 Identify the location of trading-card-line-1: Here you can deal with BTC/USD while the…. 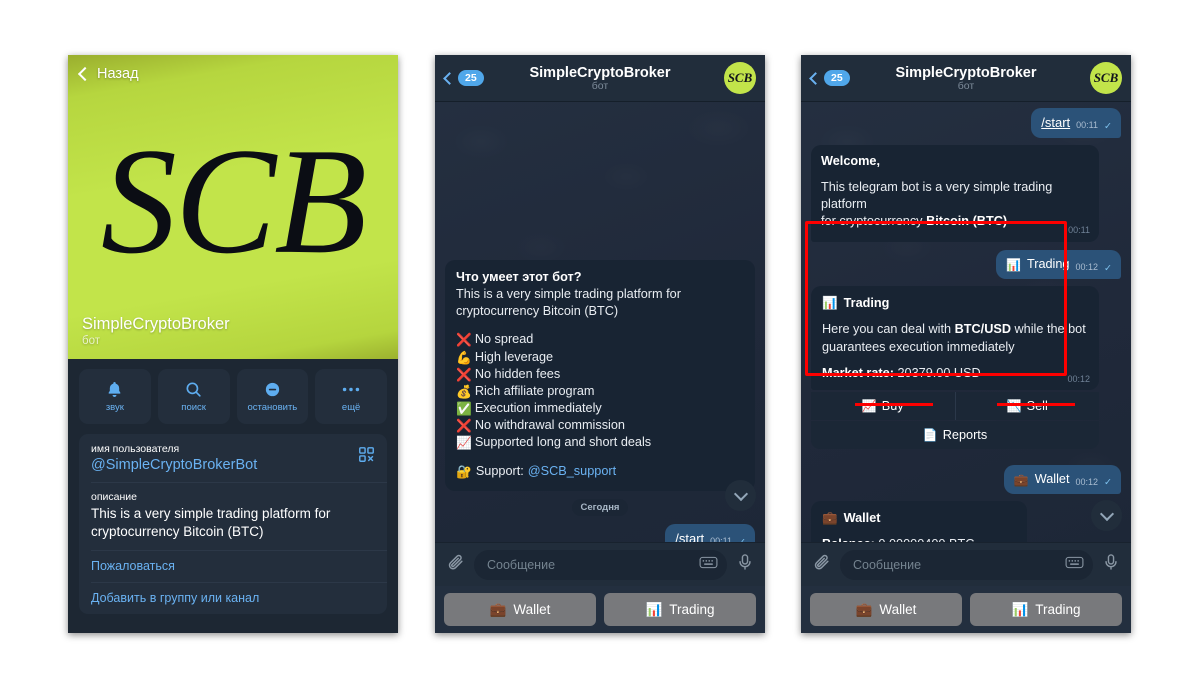
(955, 329).